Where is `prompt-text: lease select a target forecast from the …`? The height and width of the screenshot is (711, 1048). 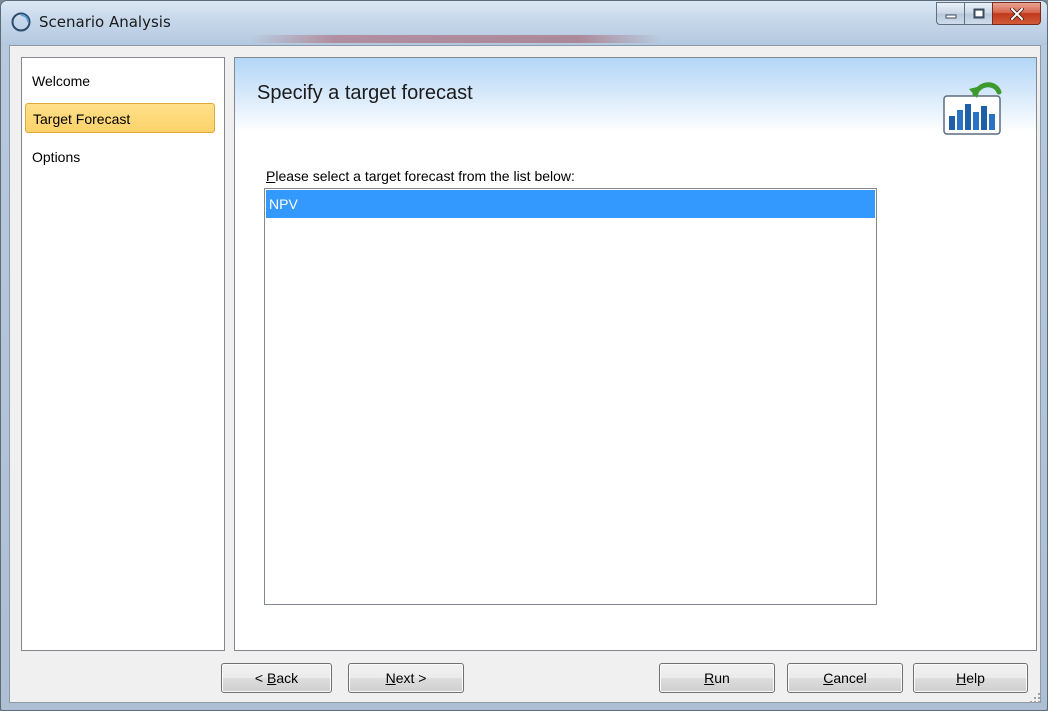
prompt-text: lease select a target forecast from the … is located at coordinates (425, 176).